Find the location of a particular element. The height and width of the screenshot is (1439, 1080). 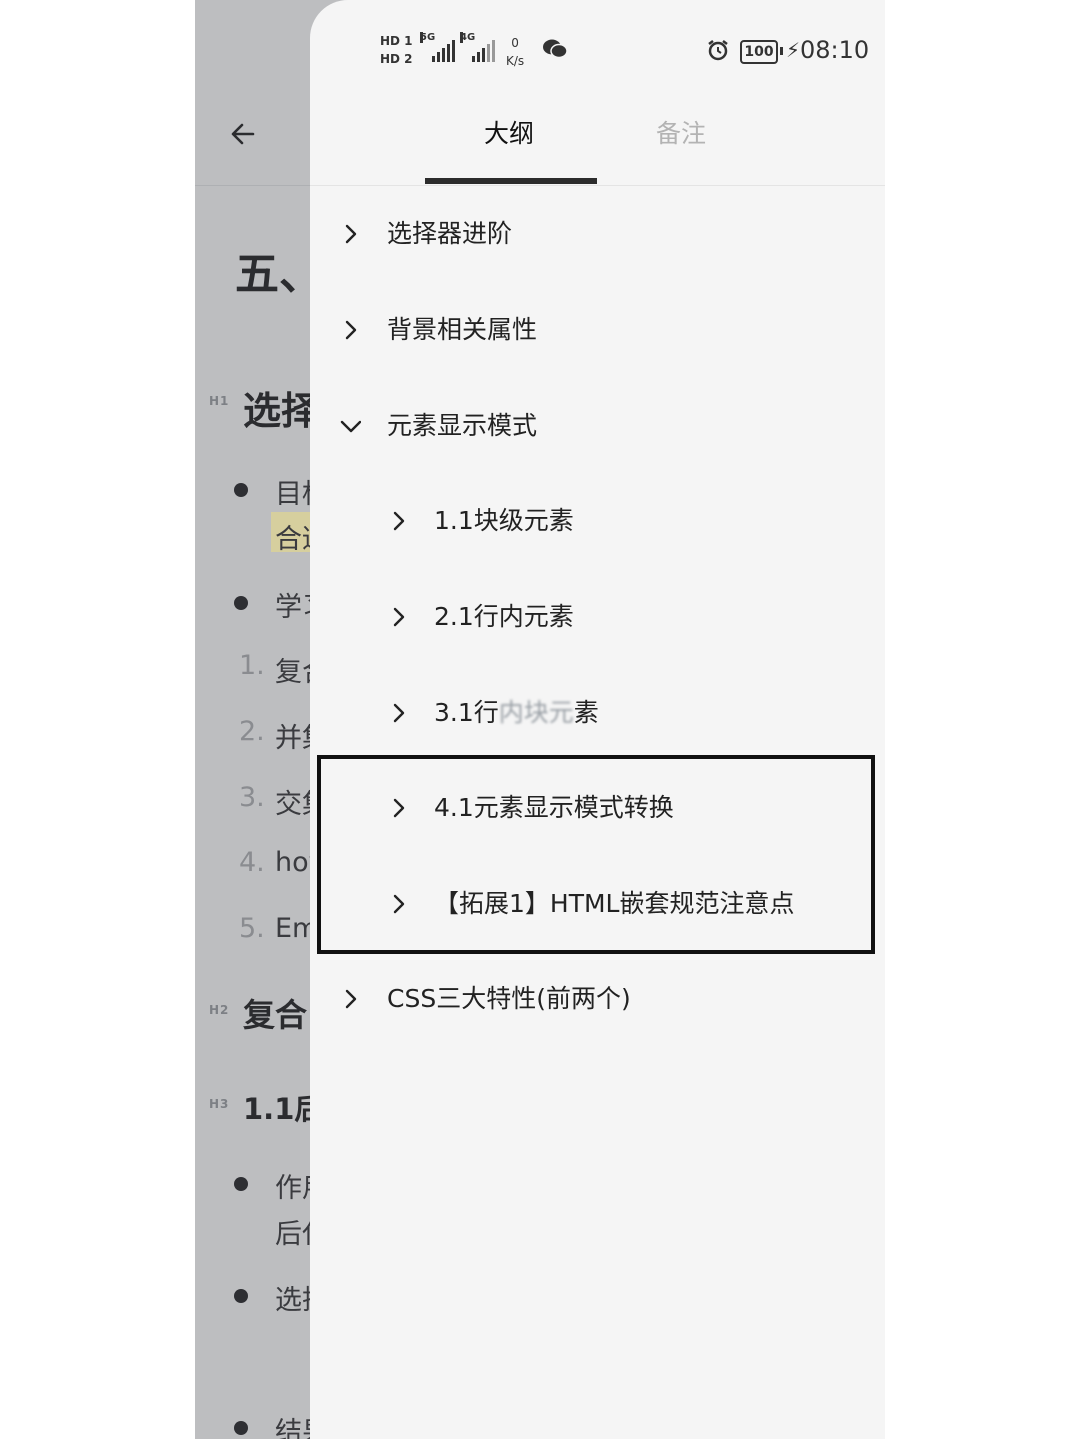

wechat-icon is located at coordinates (555, 49).